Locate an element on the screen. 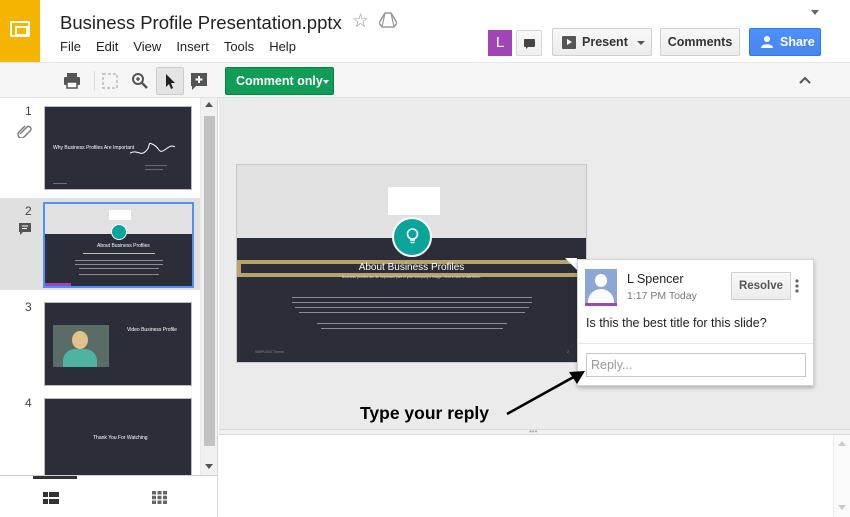 This screenshot has width=850, height=517. add-comment-icon is located at coordinates (199, 81).